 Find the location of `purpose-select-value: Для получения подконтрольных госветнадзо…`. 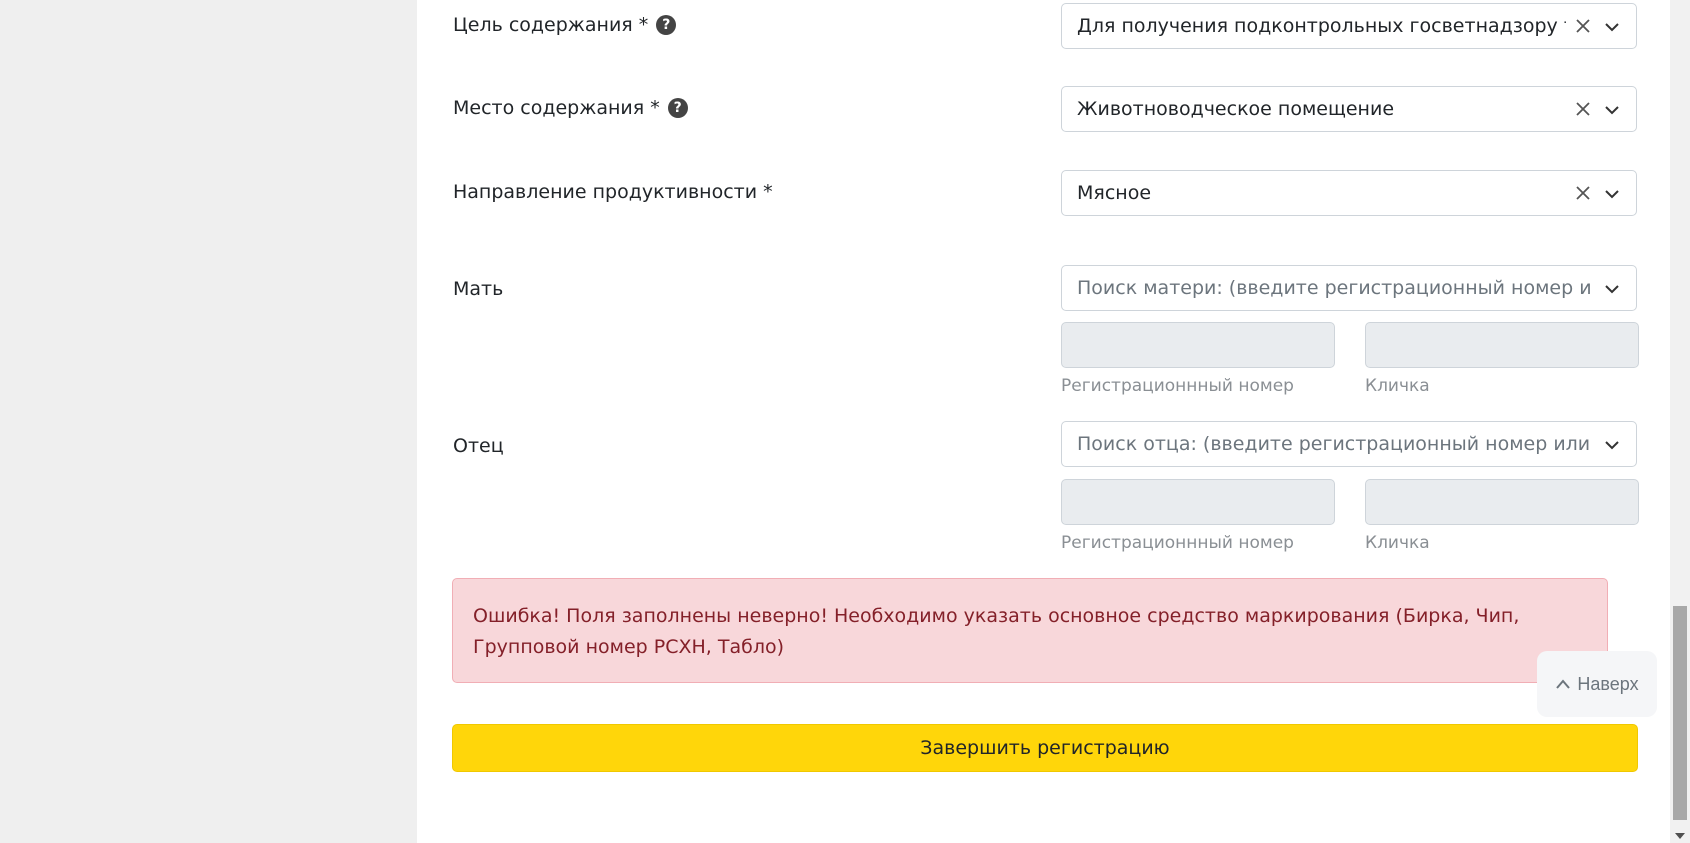

purpose-select-value: Для получения подконтрольных госветнадзо… is located at coordinates (1321, 26).